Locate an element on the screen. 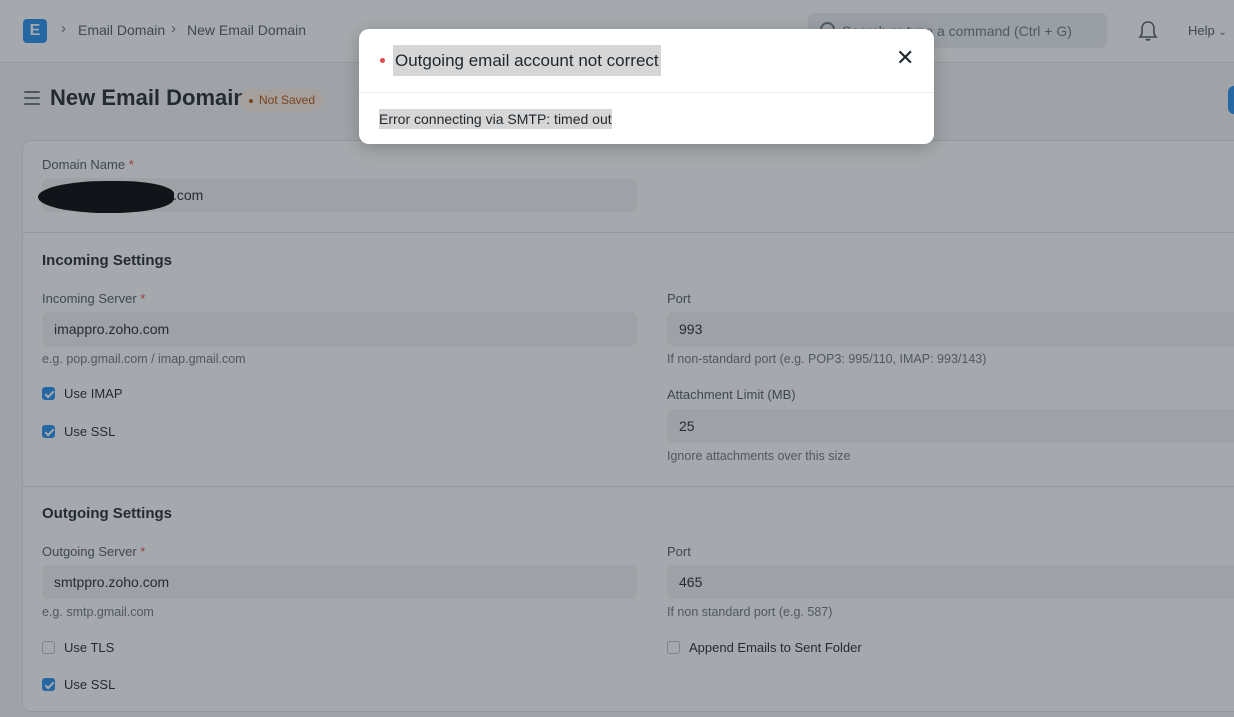  dialog-title: Outgoing email account not correct is located at coordinates (527, 60).